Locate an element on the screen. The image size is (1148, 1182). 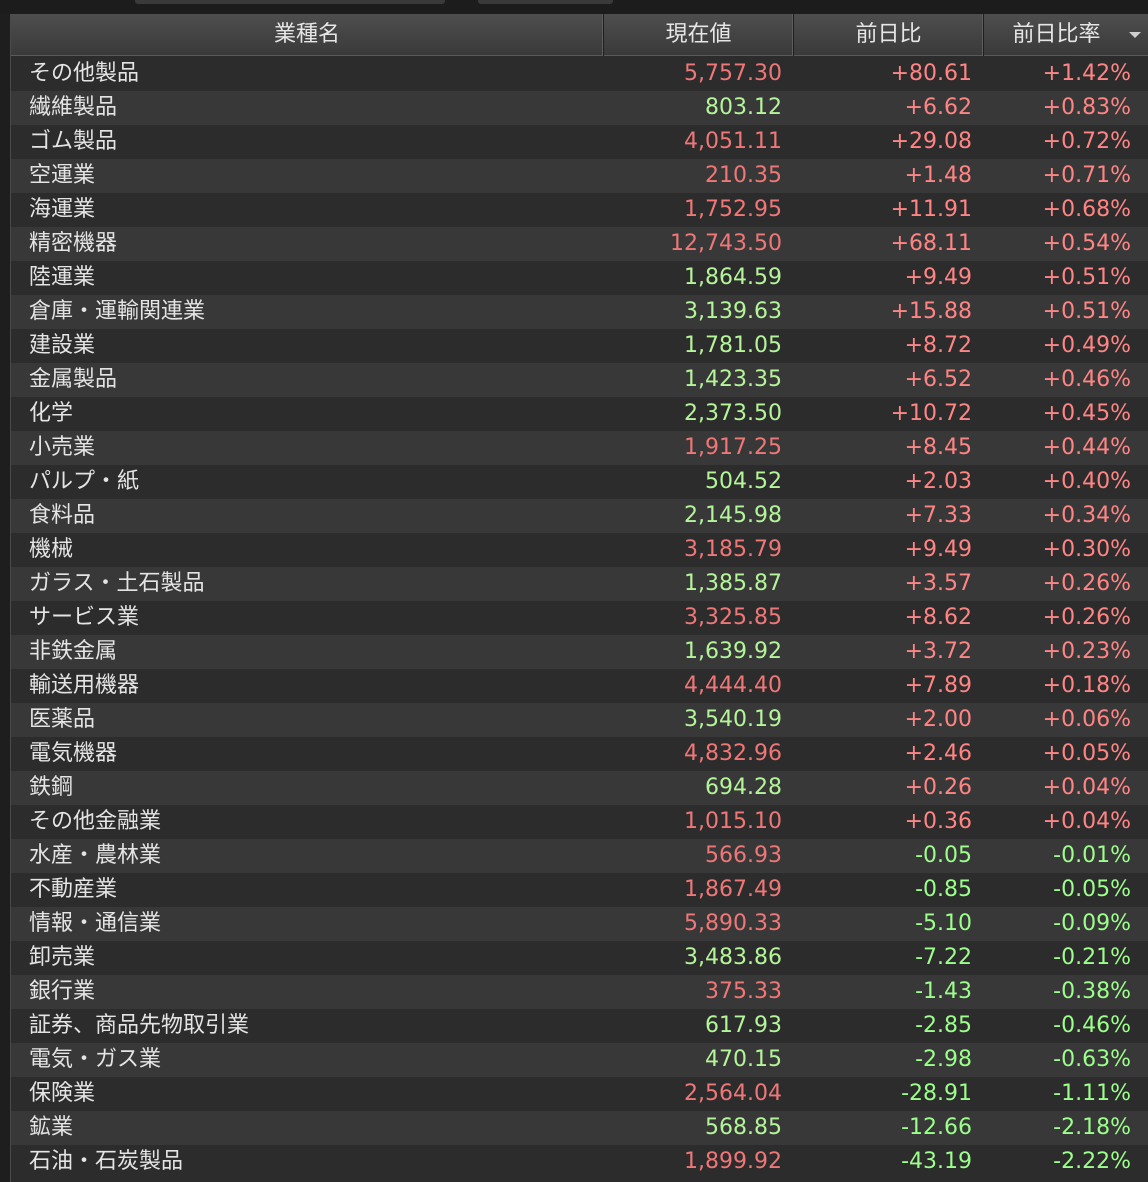
current-price: 3,540.19 is located at coordinates (733, 719).